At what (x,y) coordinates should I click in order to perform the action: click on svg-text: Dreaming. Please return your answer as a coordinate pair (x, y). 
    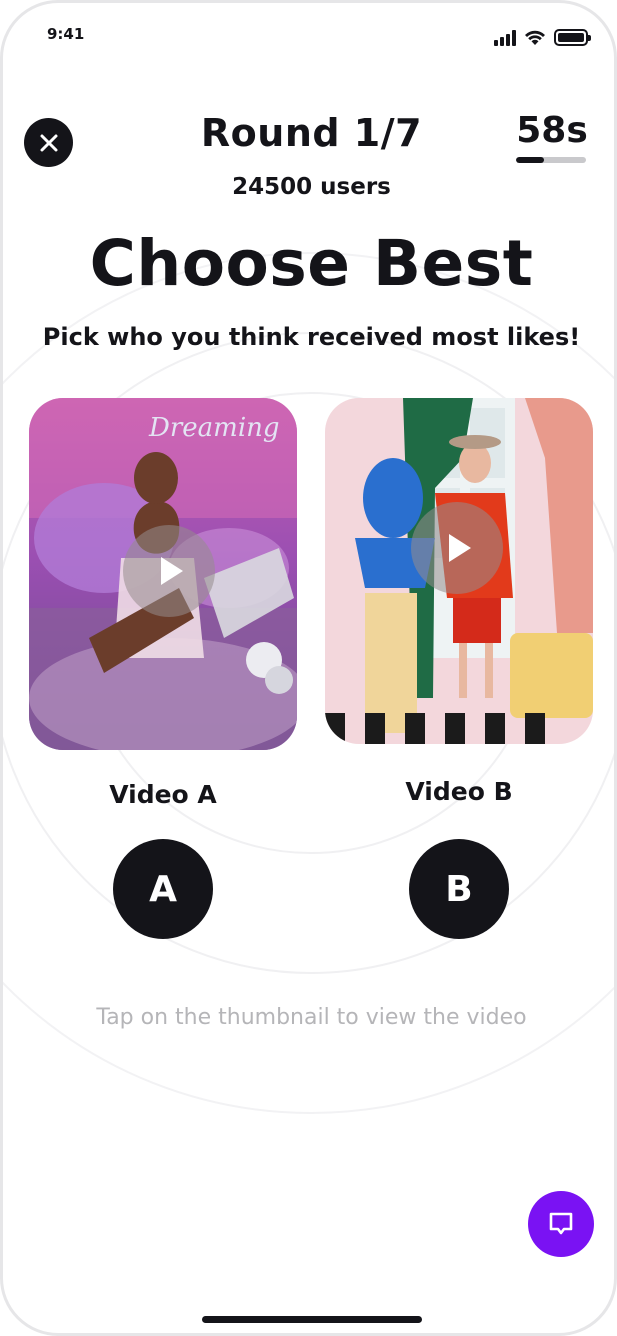
    Looking at the image, I should click on (214, 428).